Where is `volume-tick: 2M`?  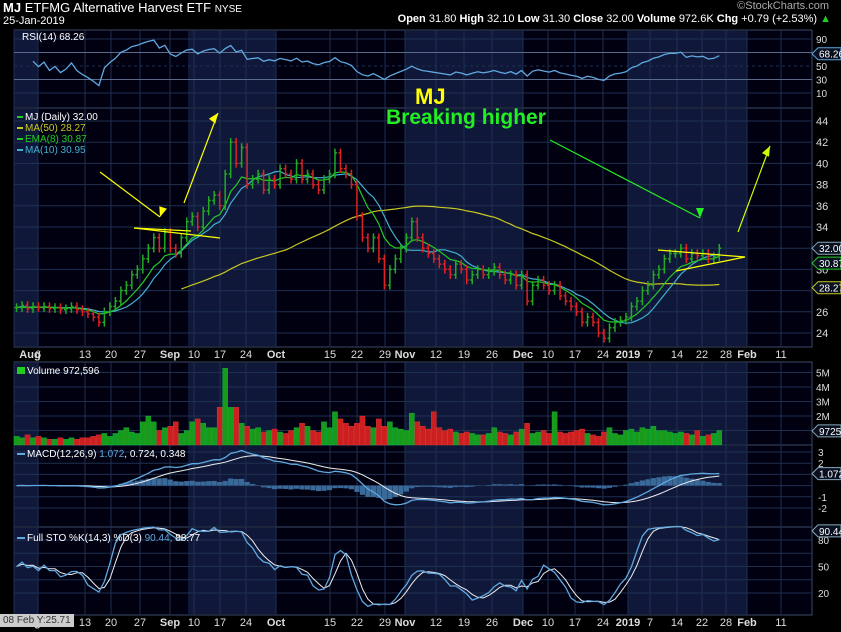
volume-tick: 2M is located at coordinates (823, 417).